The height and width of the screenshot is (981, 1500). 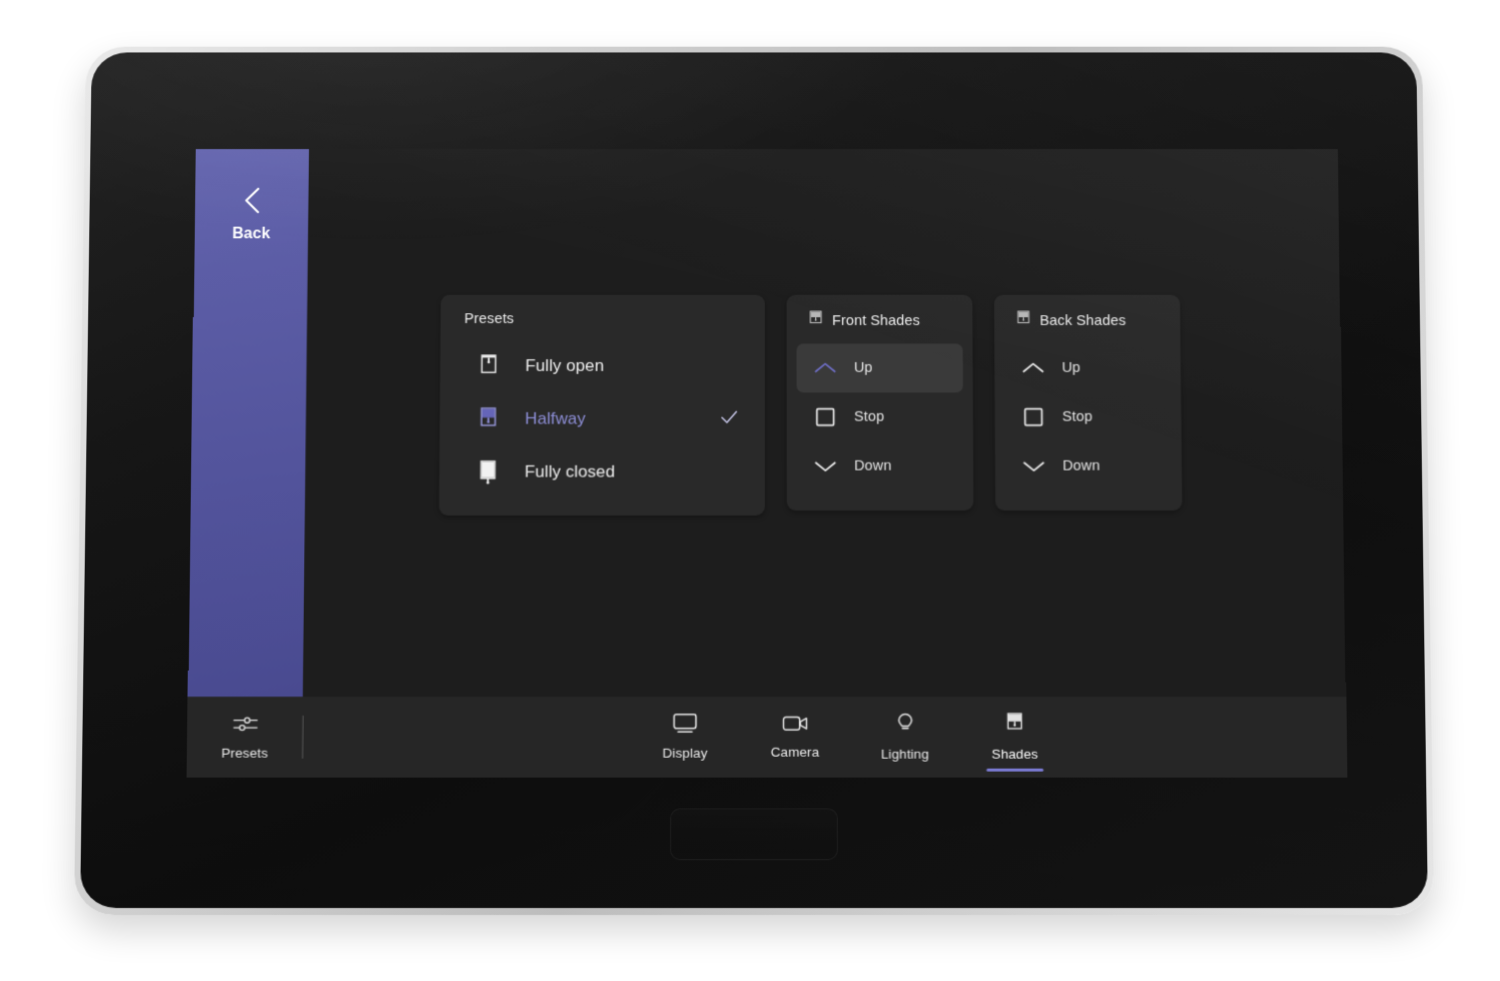 What do you see at coordinates (730, 419) in the screenshot?
I see `check-icon` at bounding box center [730, 419].